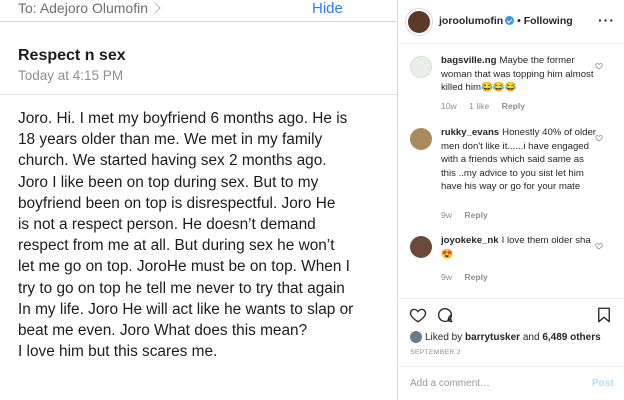  Describe the element at coordinates (471, 21) in the screenshot. I see `username-link: joroolumofin` at that location.